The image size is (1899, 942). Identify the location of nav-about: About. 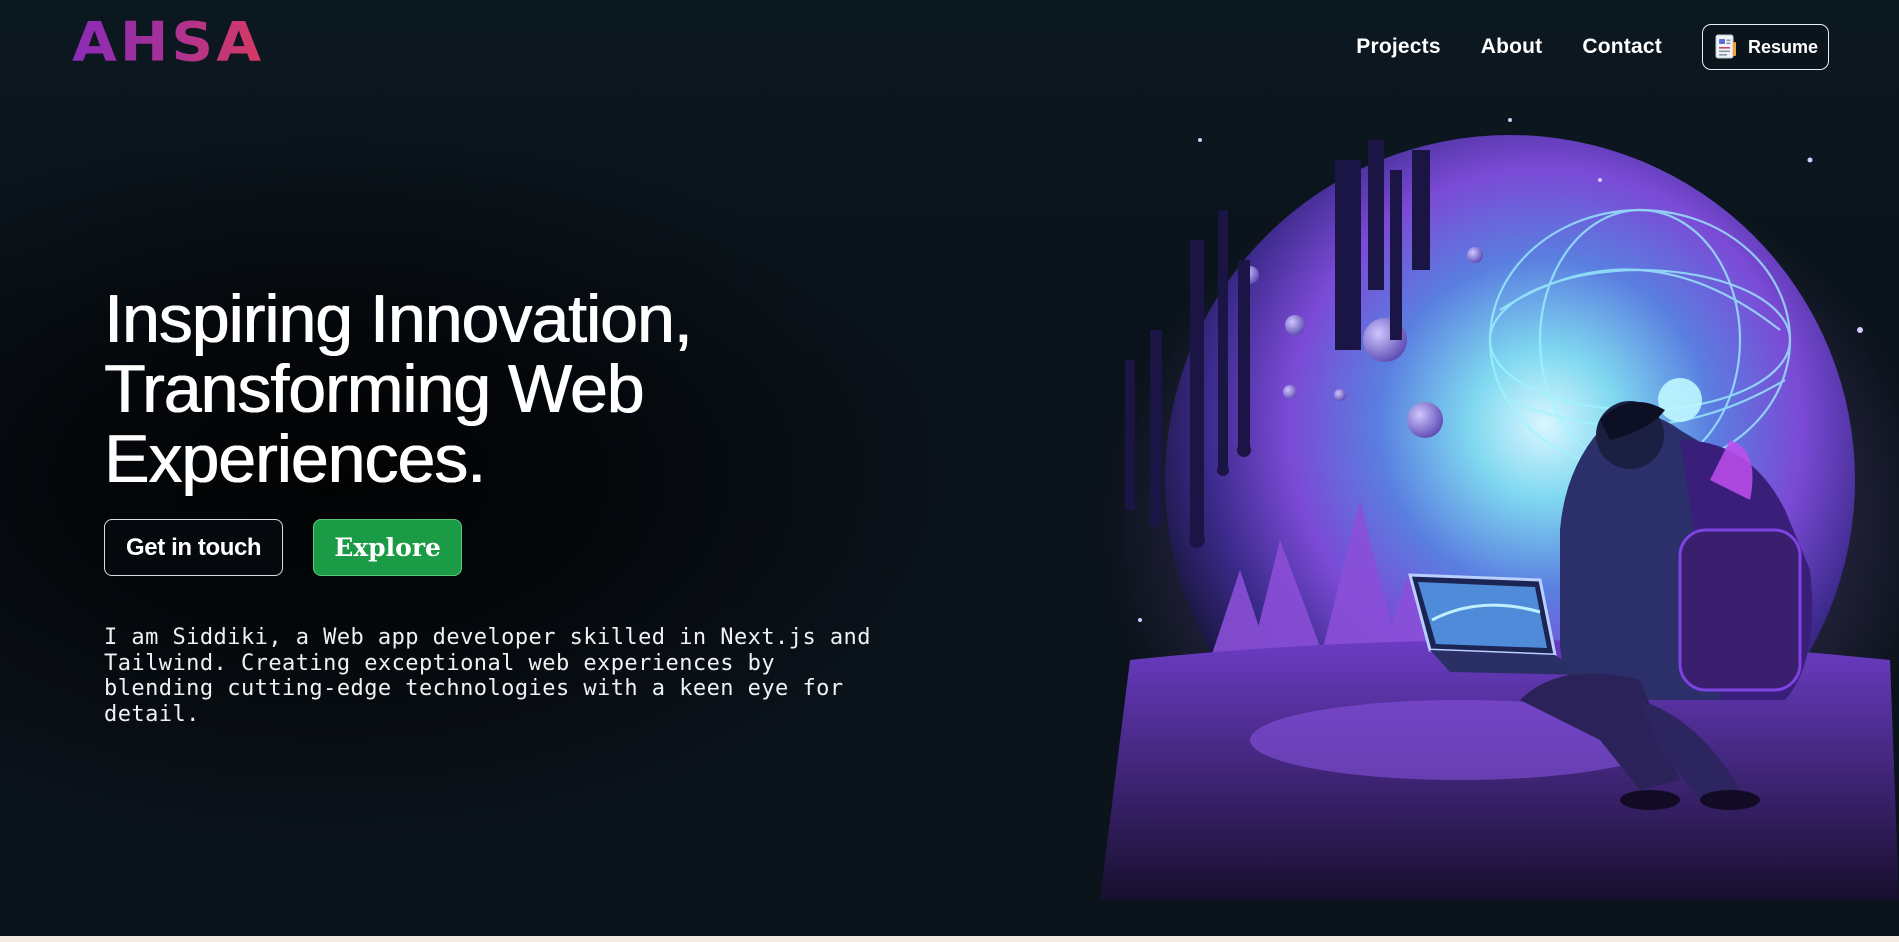
(1512, 47).